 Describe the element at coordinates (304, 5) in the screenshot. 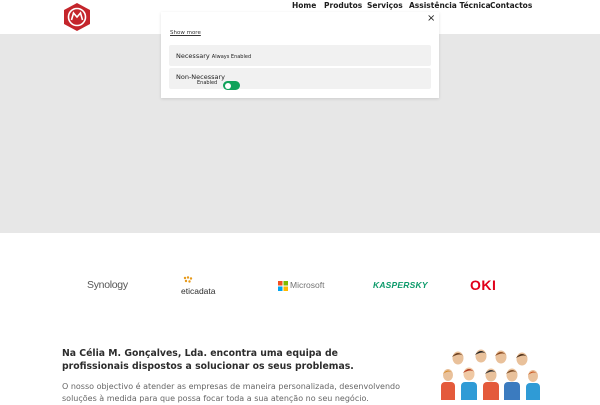

I see `nav-home: Home` at that location.